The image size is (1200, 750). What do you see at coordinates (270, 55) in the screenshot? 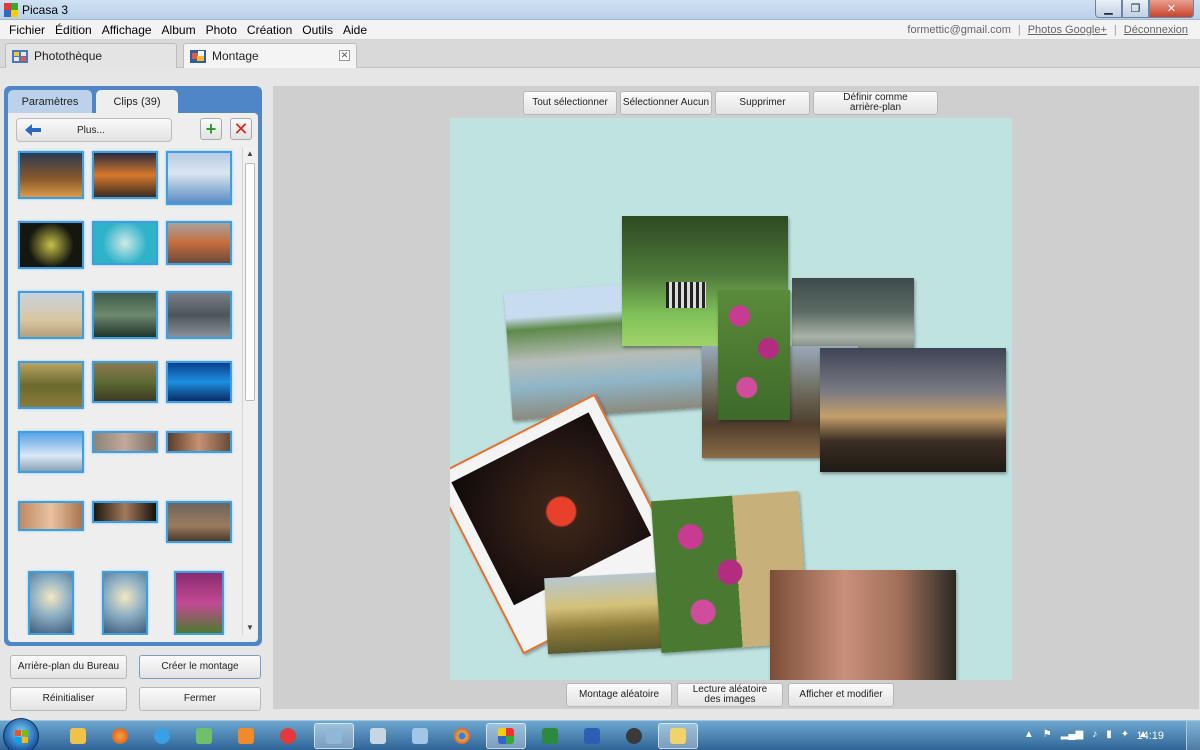
I see `tab-montage: Montage ✕` at bounding box center [270, 55].